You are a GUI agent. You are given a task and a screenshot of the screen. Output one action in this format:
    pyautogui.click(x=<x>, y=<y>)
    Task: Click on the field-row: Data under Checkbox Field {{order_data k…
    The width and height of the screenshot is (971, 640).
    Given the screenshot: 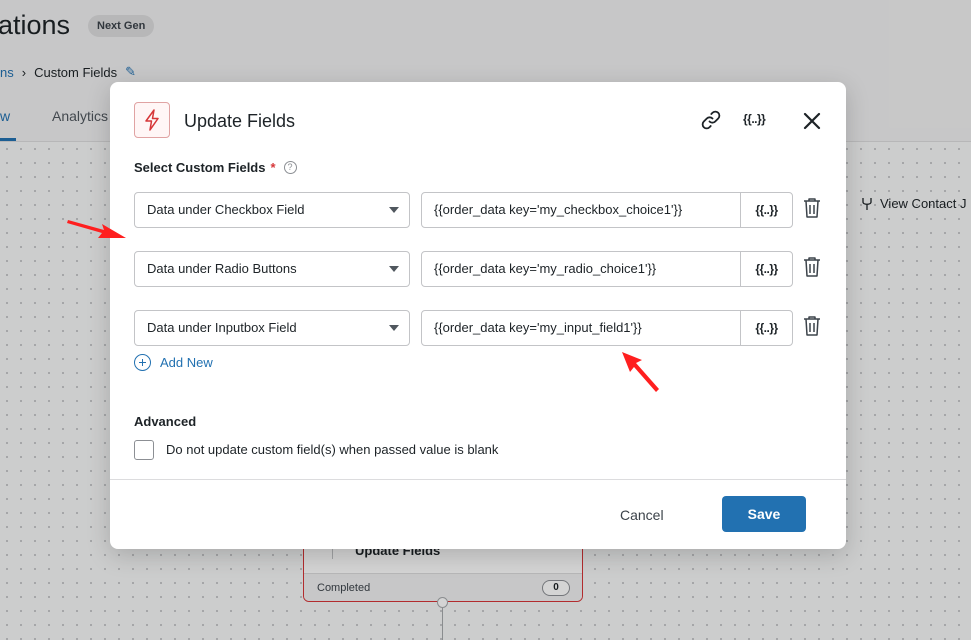 What is the action you would take?
    pyautogui.click(x=479, y=210)
    